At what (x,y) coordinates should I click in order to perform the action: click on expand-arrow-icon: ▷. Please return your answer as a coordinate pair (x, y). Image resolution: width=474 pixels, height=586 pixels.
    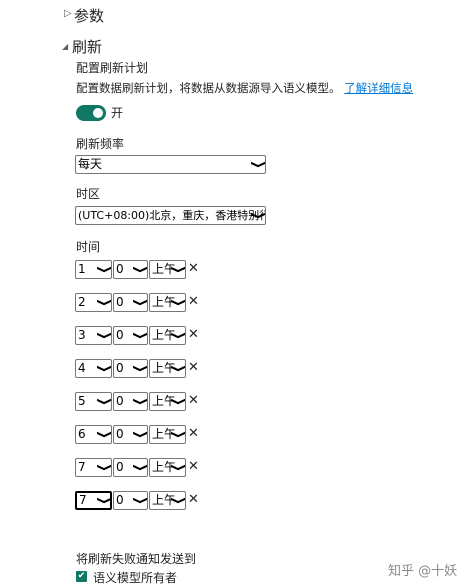
    Looking at the image, I should click on (68, 14).